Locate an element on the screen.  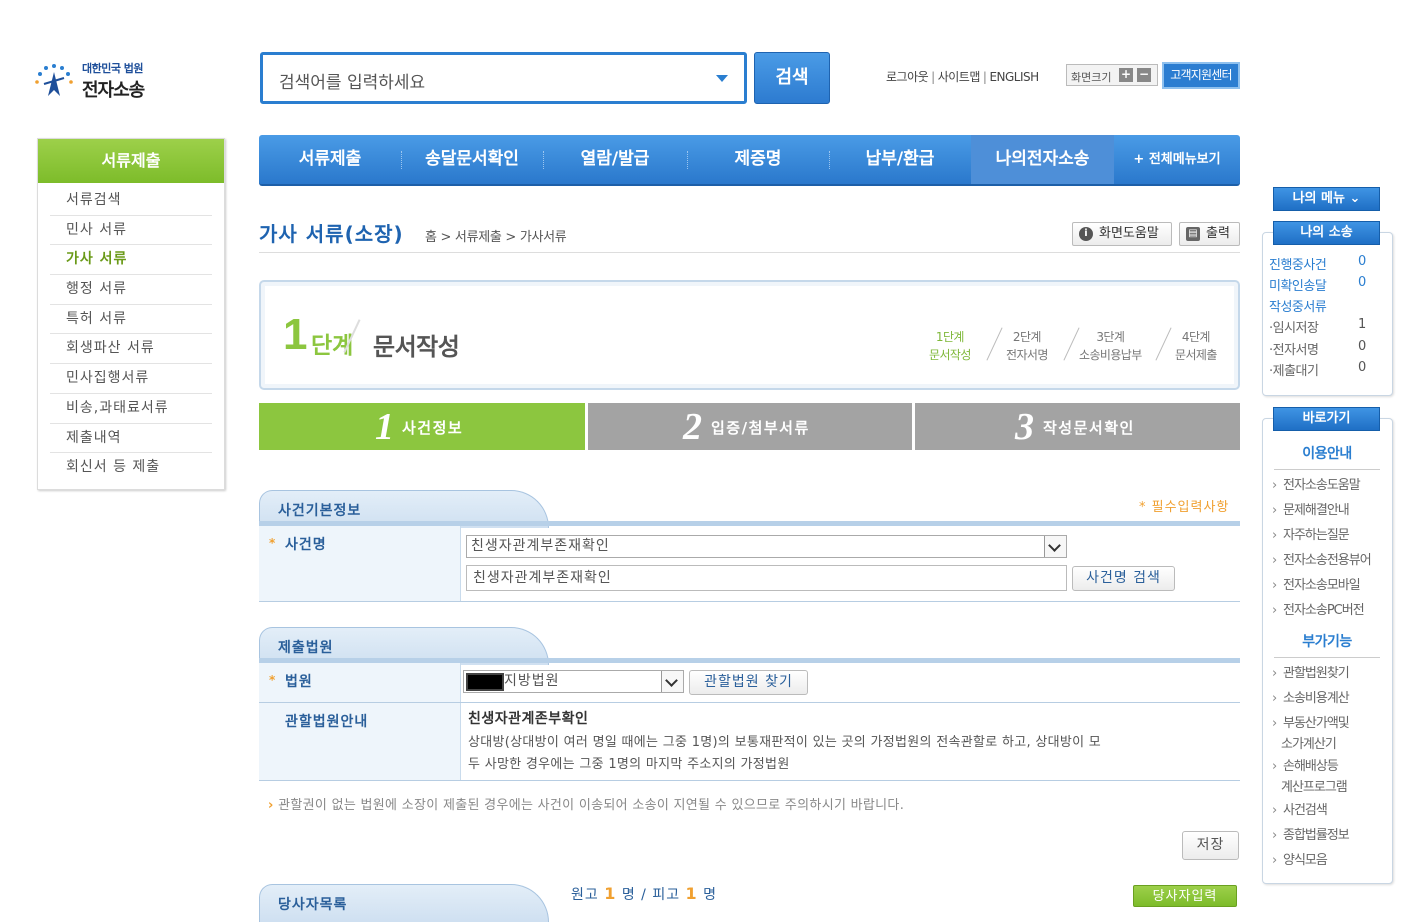
wizard-tab-number: 3 is located at coordinates (1024, 427).